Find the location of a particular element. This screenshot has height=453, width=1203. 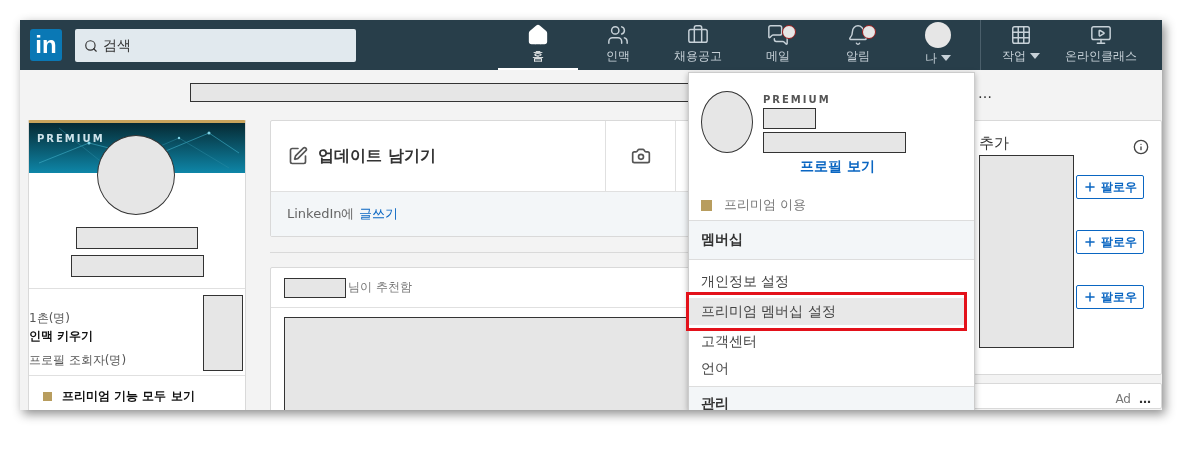

menu-item: 개인정보 설정 is located at coordinates (831, 281).